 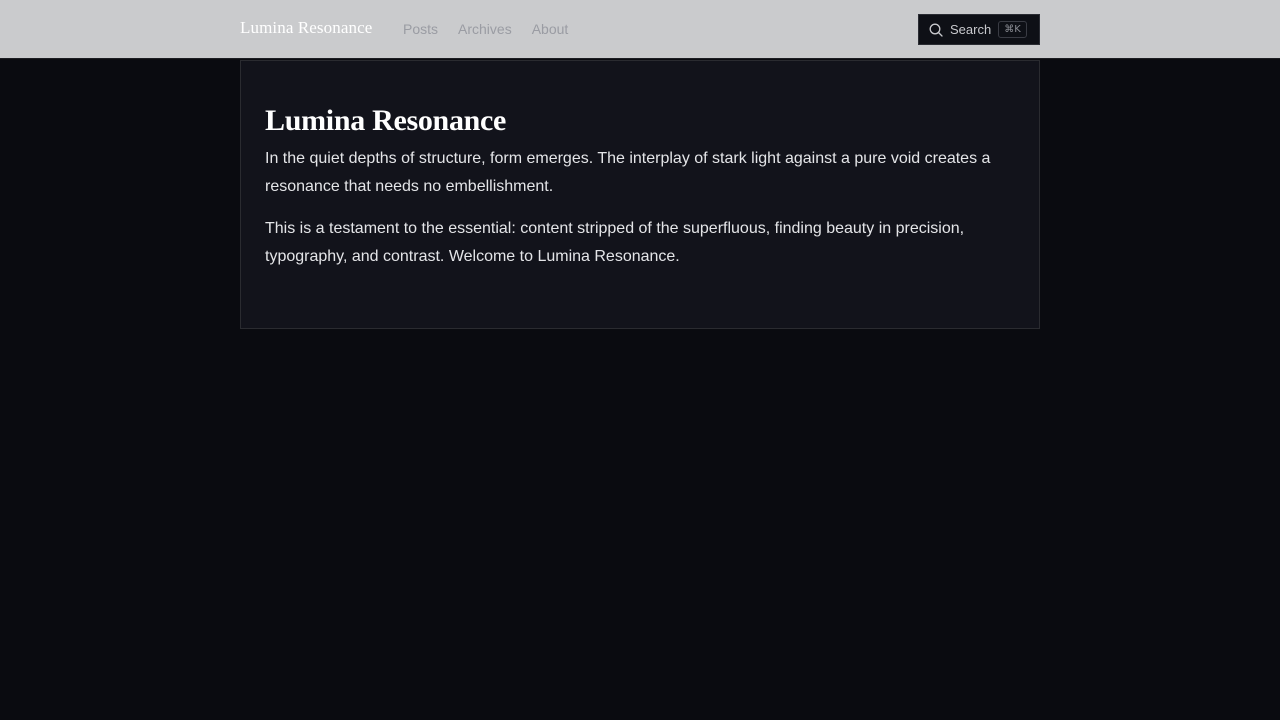 I want to click on site-brand-link: Lumina Resonance, so click(x=306, y=28).